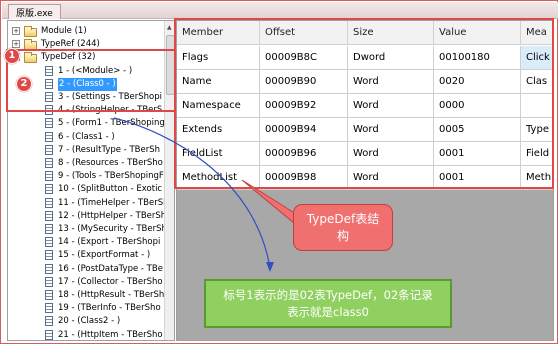 The height and width of the screenshot is (344, 558). Describe the element at coordinates (218, 33) in the screenshot. I see `column-header: Member` at that location.